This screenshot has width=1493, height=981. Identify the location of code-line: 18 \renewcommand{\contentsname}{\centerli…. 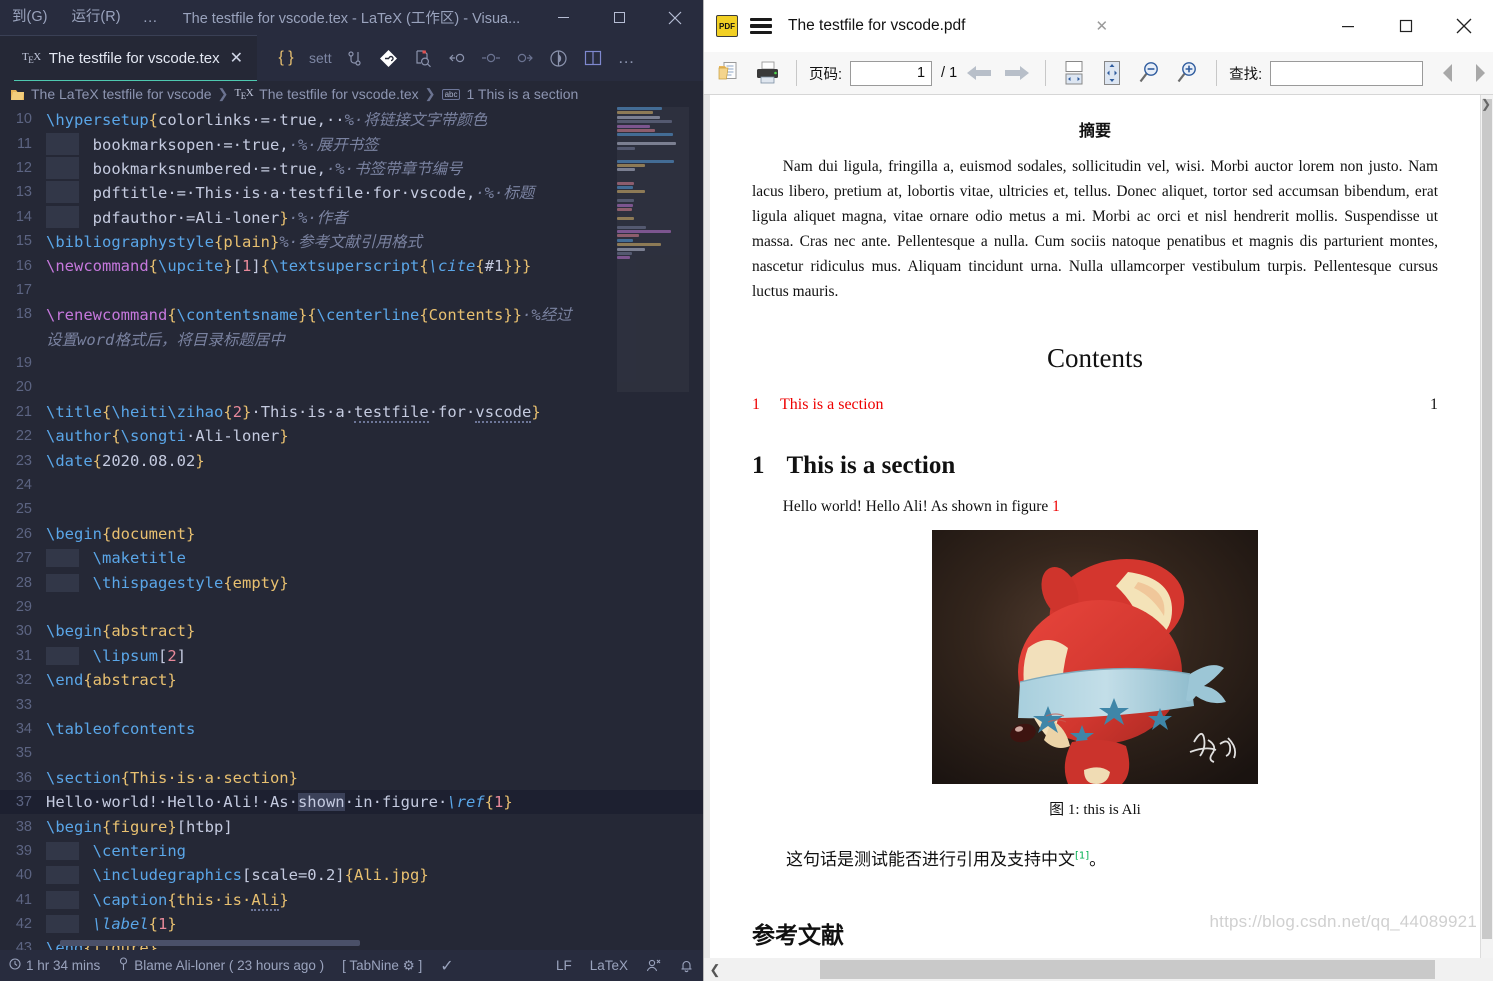
(351, 314).